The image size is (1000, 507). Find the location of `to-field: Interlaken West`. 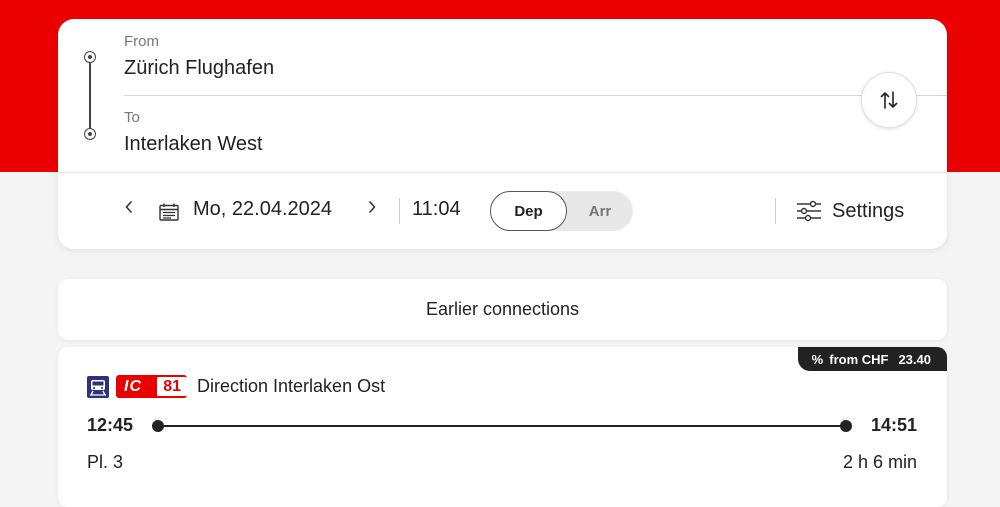

to-field: Interlaken West is located at coordinates (193, 144).